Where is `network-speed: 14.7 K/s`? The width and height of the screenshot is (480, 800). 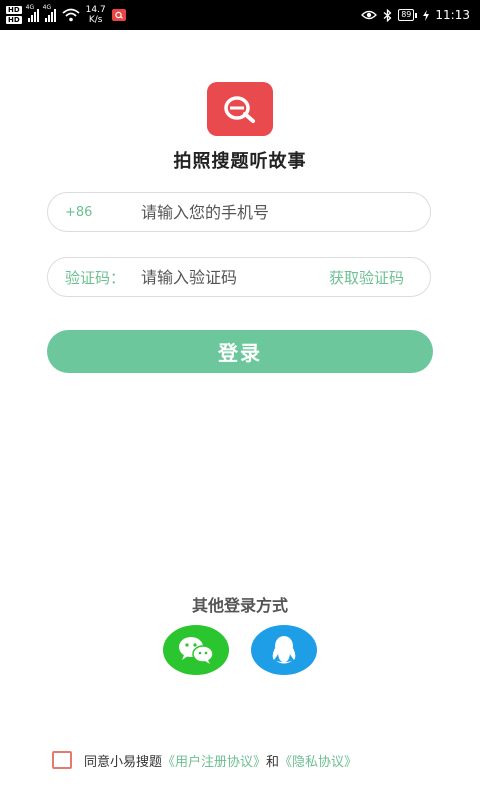 network-speed: 14.7 K/s is located at coordinates (96, 15).